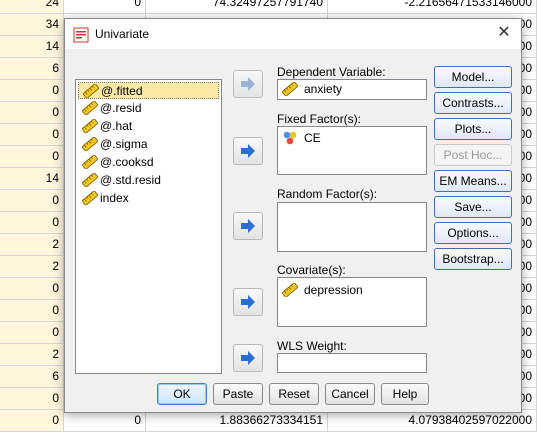 This screenshot has width=537, height=432. Describe the element at coordinates (148, 126) in the screenshot. I see `variable-list-item: @.hat` at that location.